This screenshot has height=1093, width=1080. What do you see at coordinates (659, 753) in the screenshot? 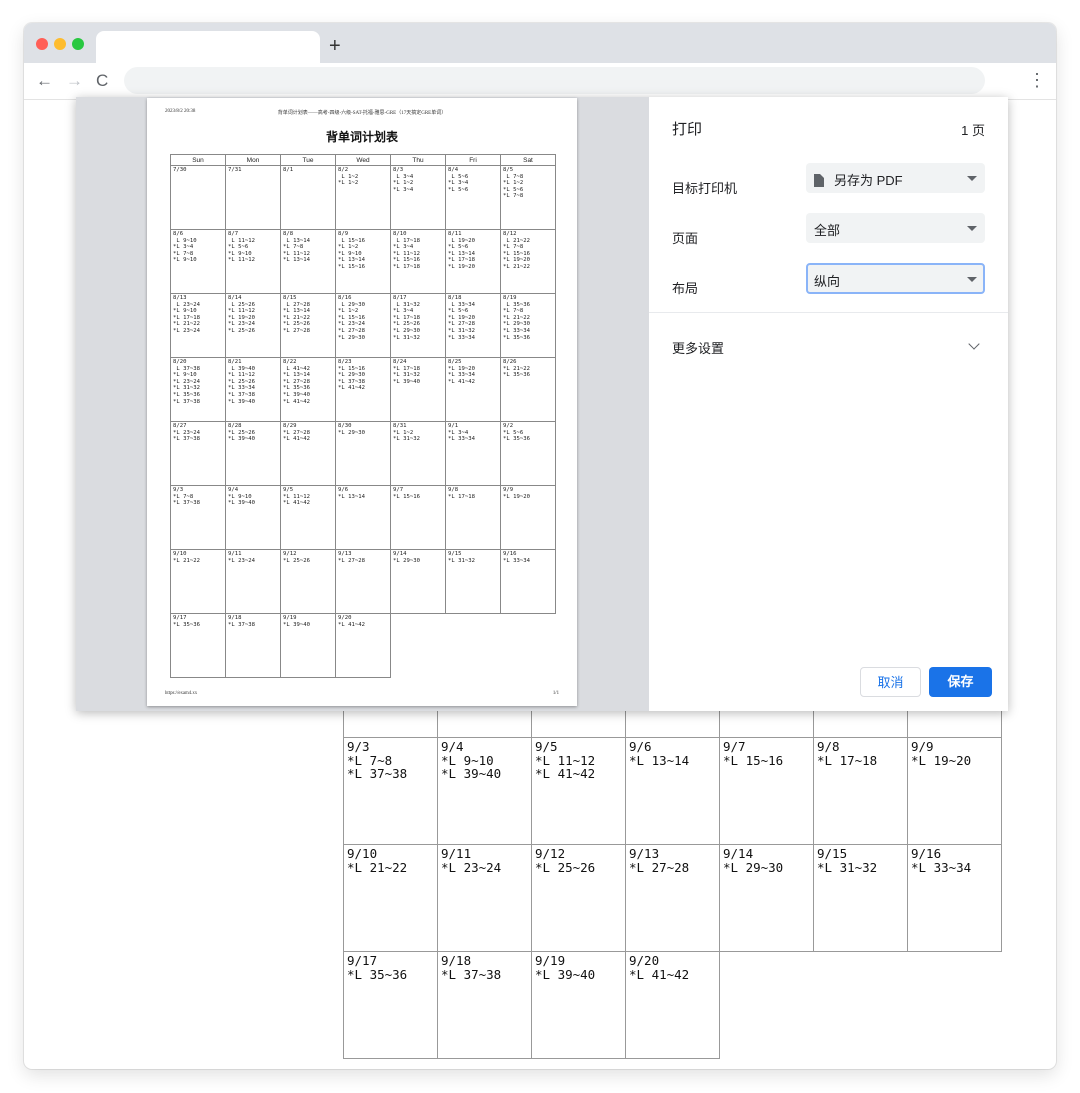
I see `day-text: 9/6 *L 13~14` at bounding box center [659, 753].